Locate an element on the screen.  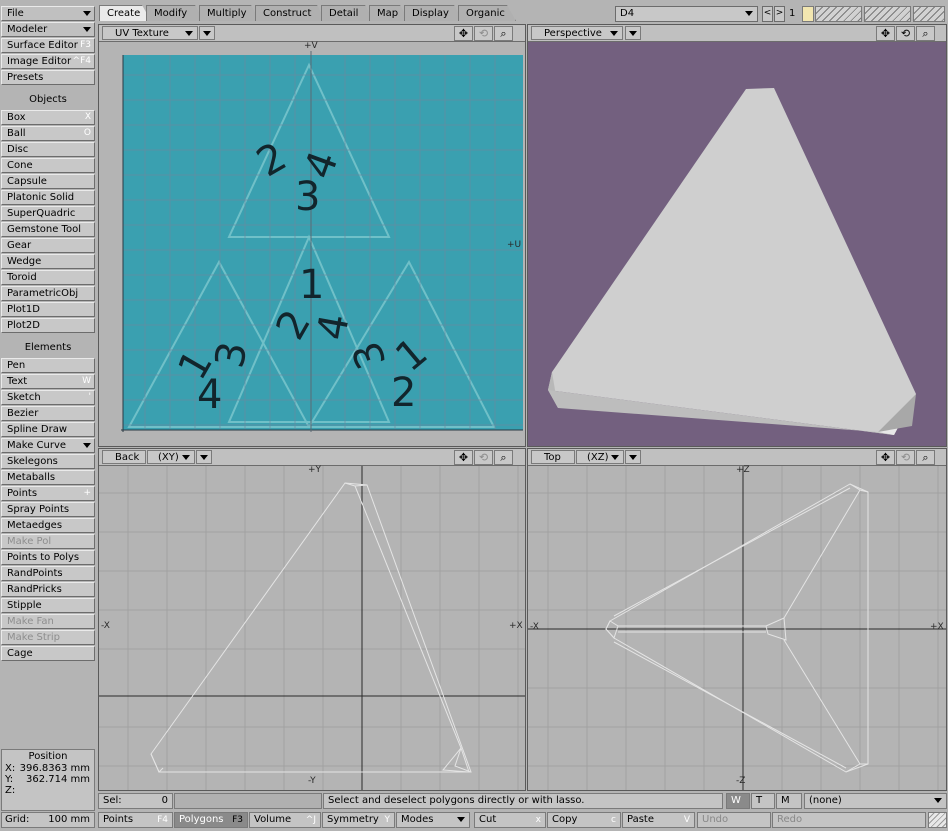
chevron-right-icon: > is located at coordinates (779, 13).